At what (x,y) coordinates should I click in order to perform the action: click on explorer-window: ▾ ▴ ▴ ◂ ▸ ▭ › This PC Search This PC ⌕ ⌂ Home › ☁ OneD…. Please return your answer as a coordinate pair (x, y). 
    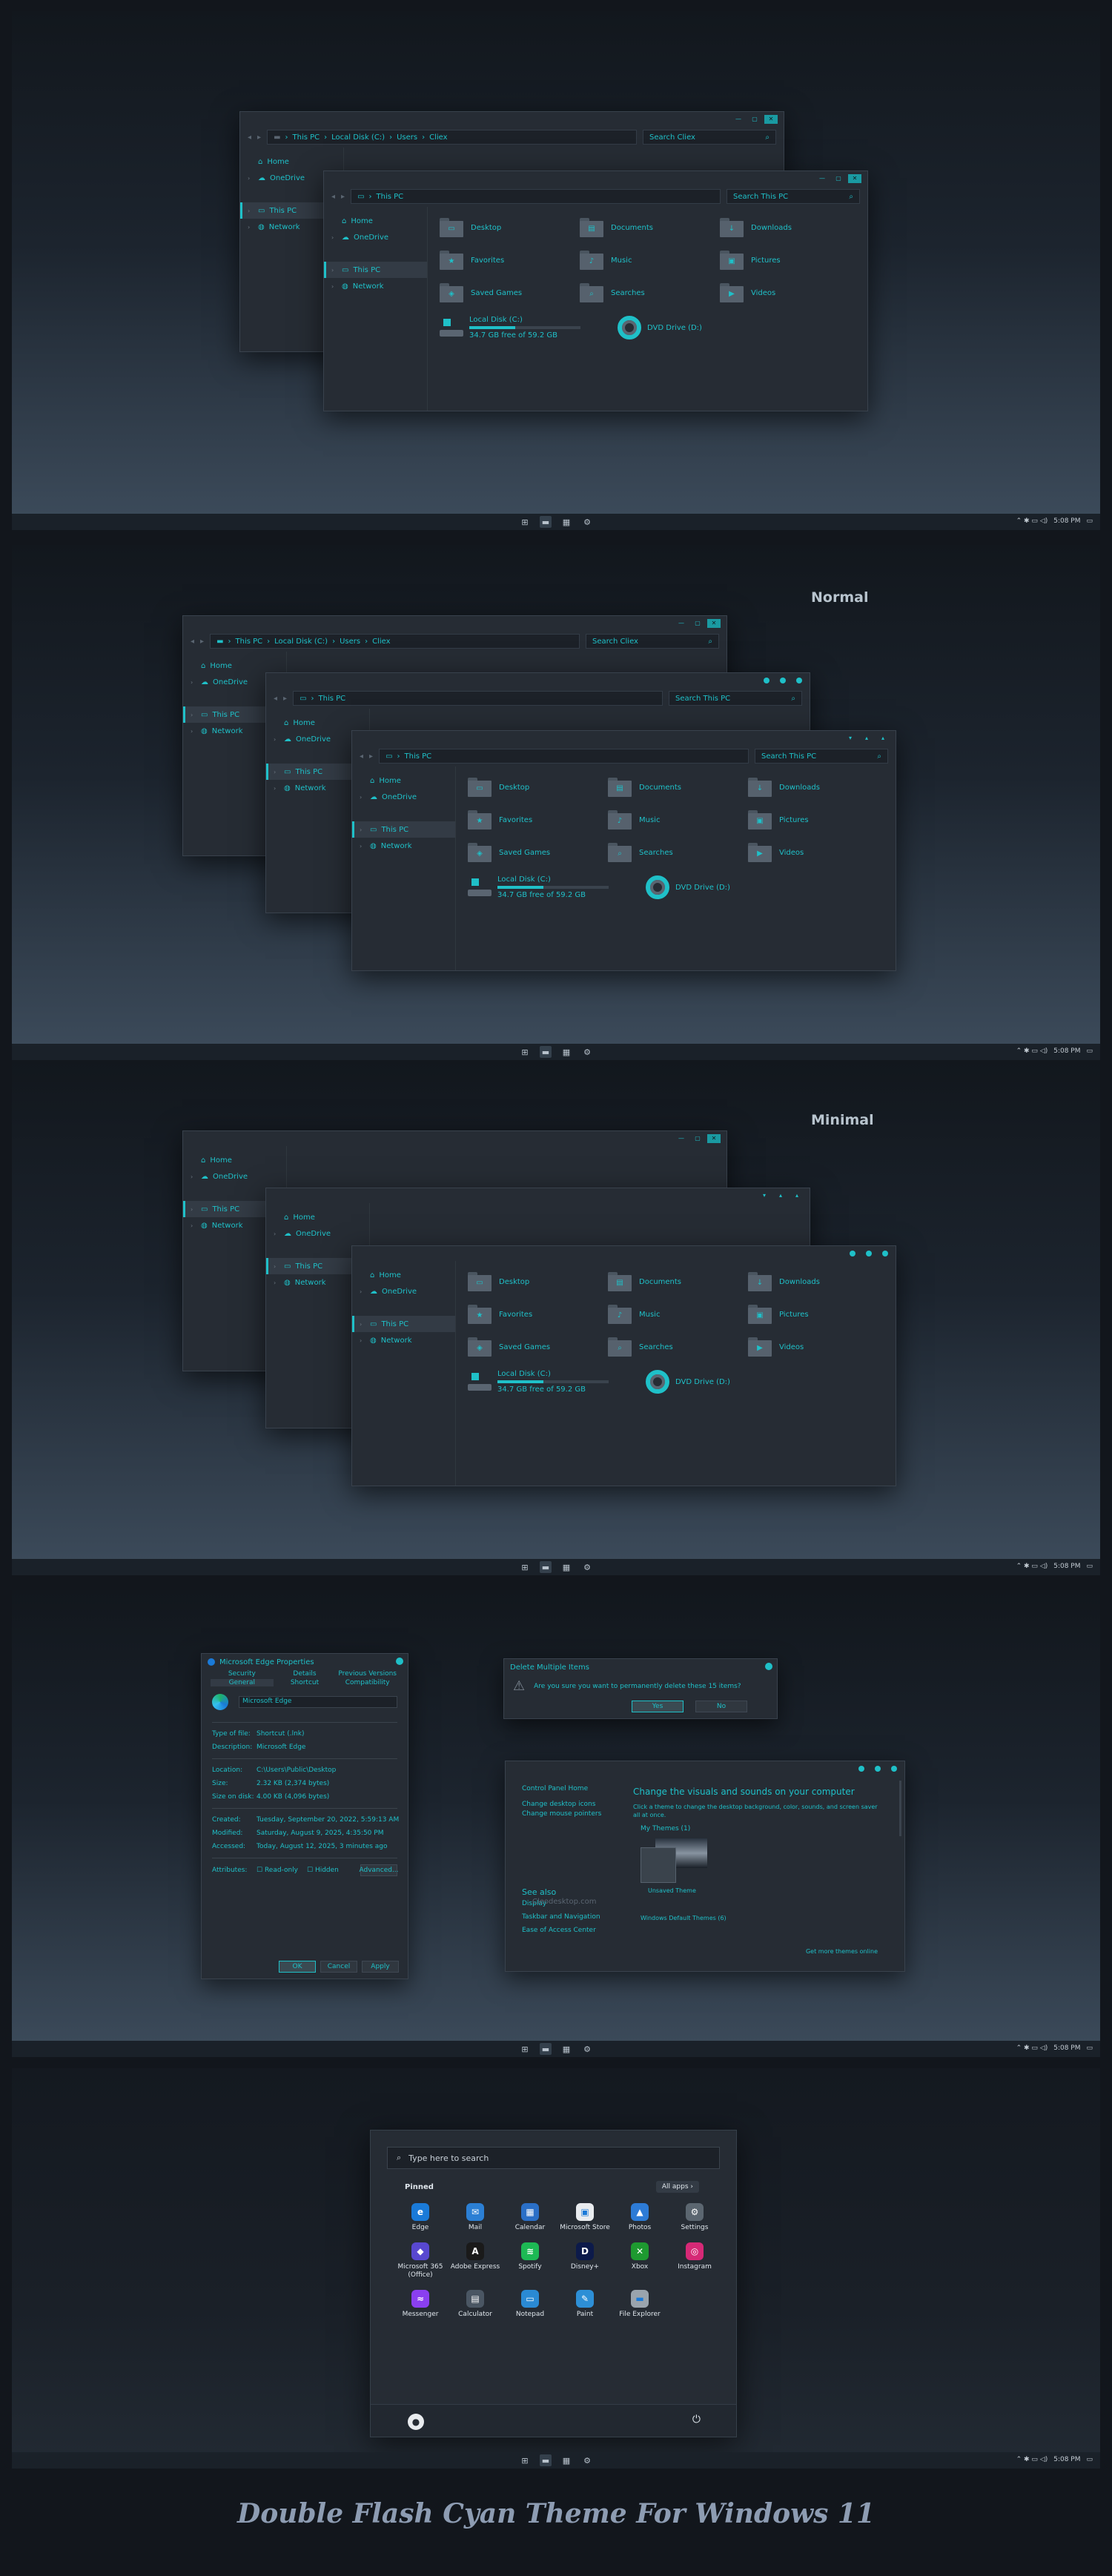
    Looking at the image, I should click on (623, 850).